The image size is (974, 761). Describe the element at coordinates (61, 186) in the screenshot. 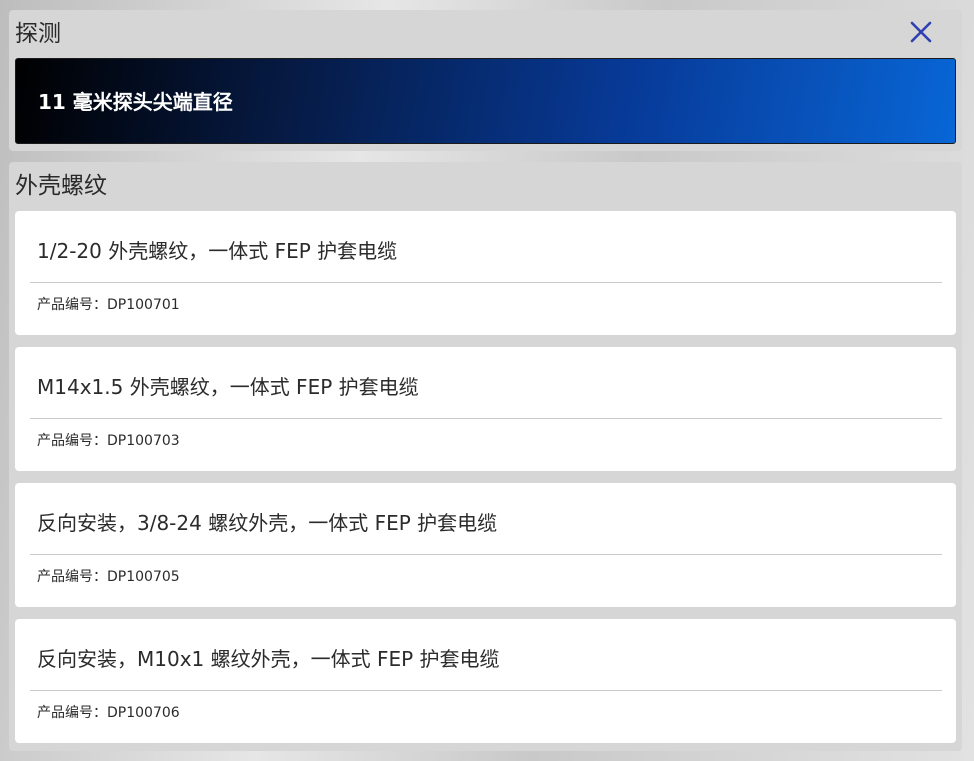

I see `thread-section-title: 外壳螺纹` at that location.